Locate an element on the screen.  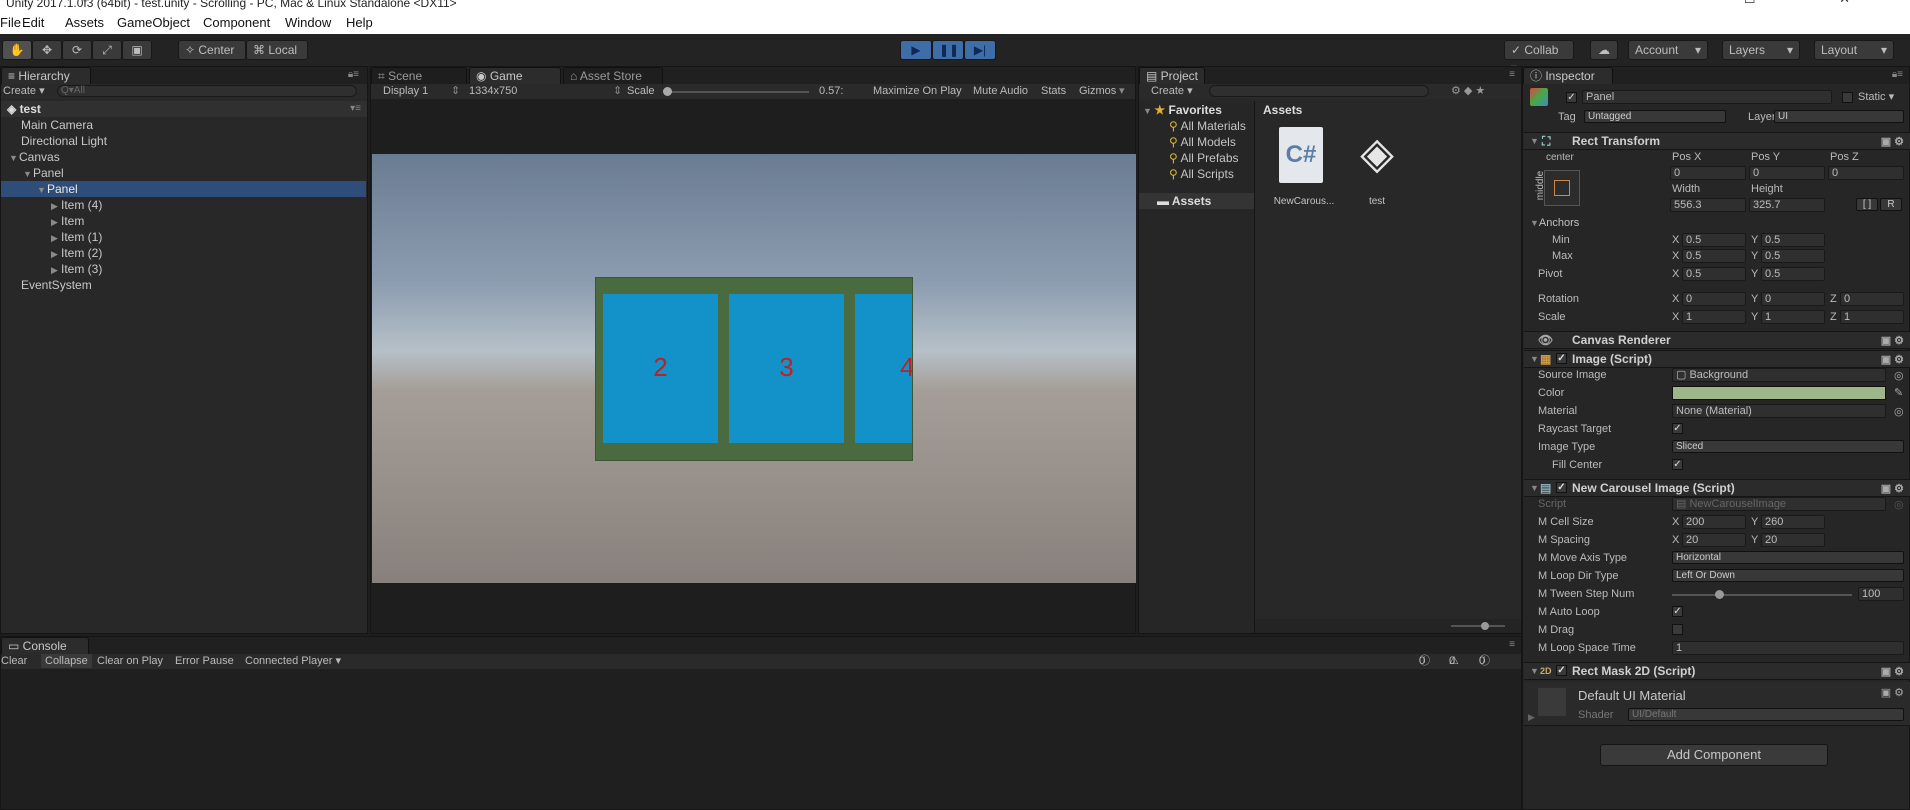
menu-gameobject: GameObject is located at coordinates (153, 22).